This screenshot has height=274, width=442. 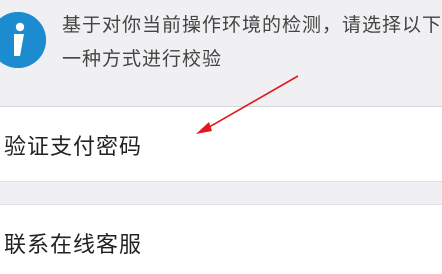 What do you see at coordinates (23, 40) in the screenshot?
I see `info-icon` at bounding box center [23, 40].